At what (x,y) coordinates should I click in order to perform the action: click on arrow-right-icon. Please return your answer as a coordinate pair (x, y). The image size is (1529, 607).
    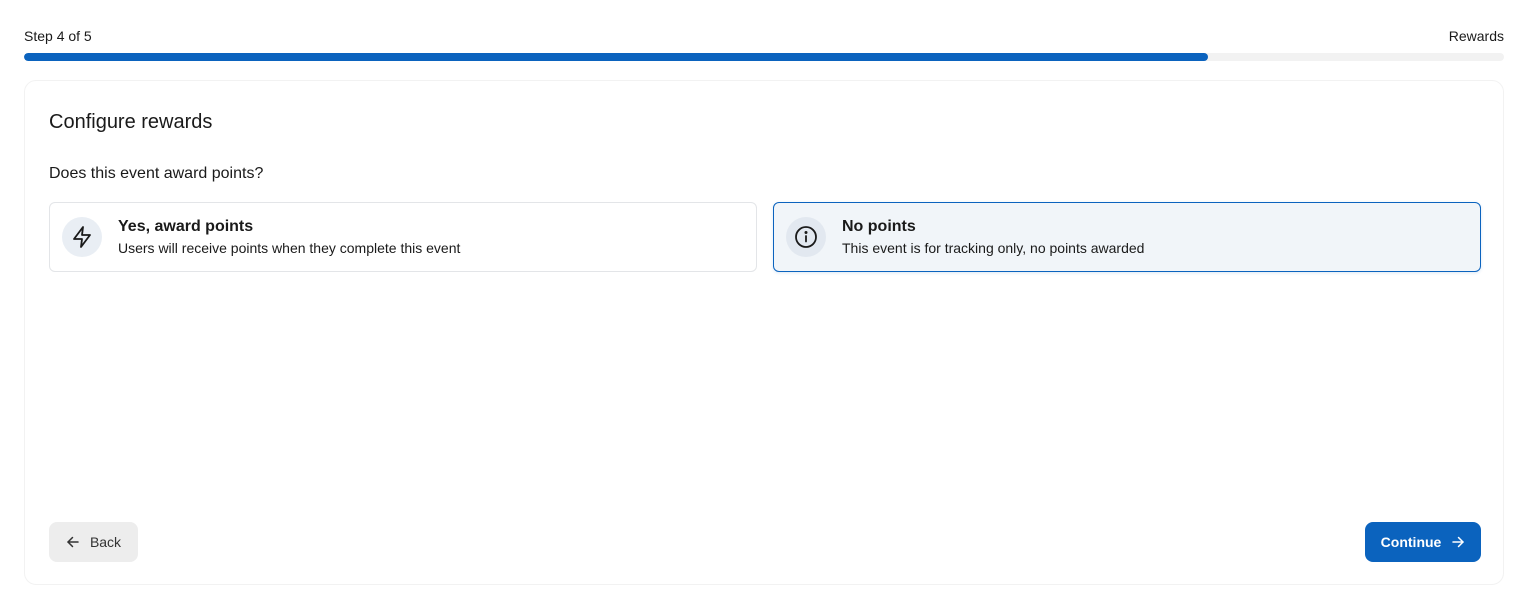
    Looking at the image, I should click on (1458, 542).